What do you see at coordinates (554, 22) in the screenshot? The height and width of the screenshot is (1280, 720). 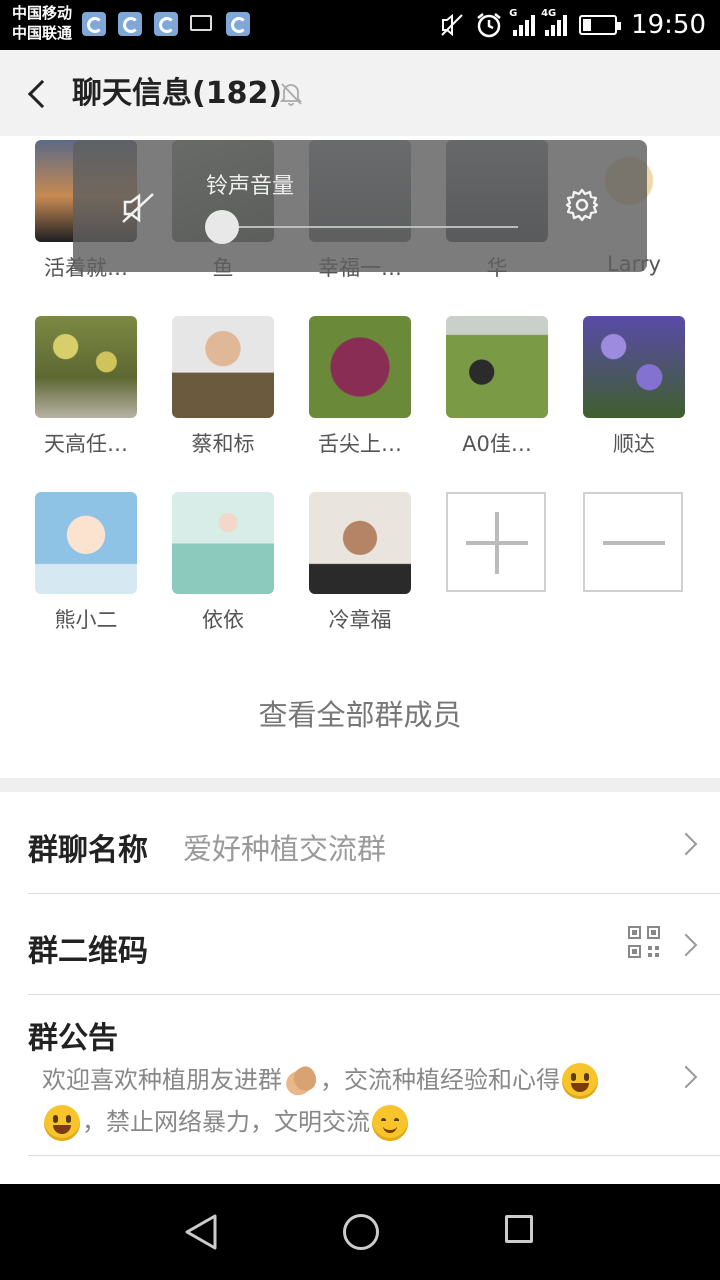 I see `signal-icon: 4G` at bounding box center [554, 22].